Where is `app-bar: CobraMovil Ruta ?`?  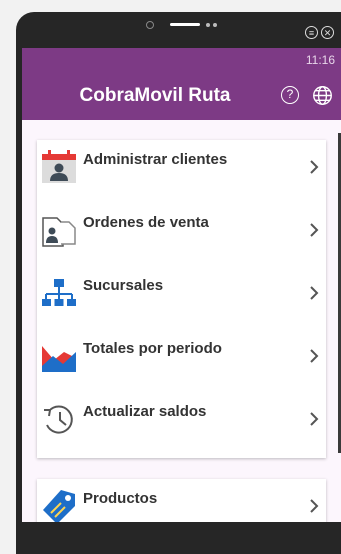 app-bar: CobraMovil Ruta ? is located at coordinates (181, 95).